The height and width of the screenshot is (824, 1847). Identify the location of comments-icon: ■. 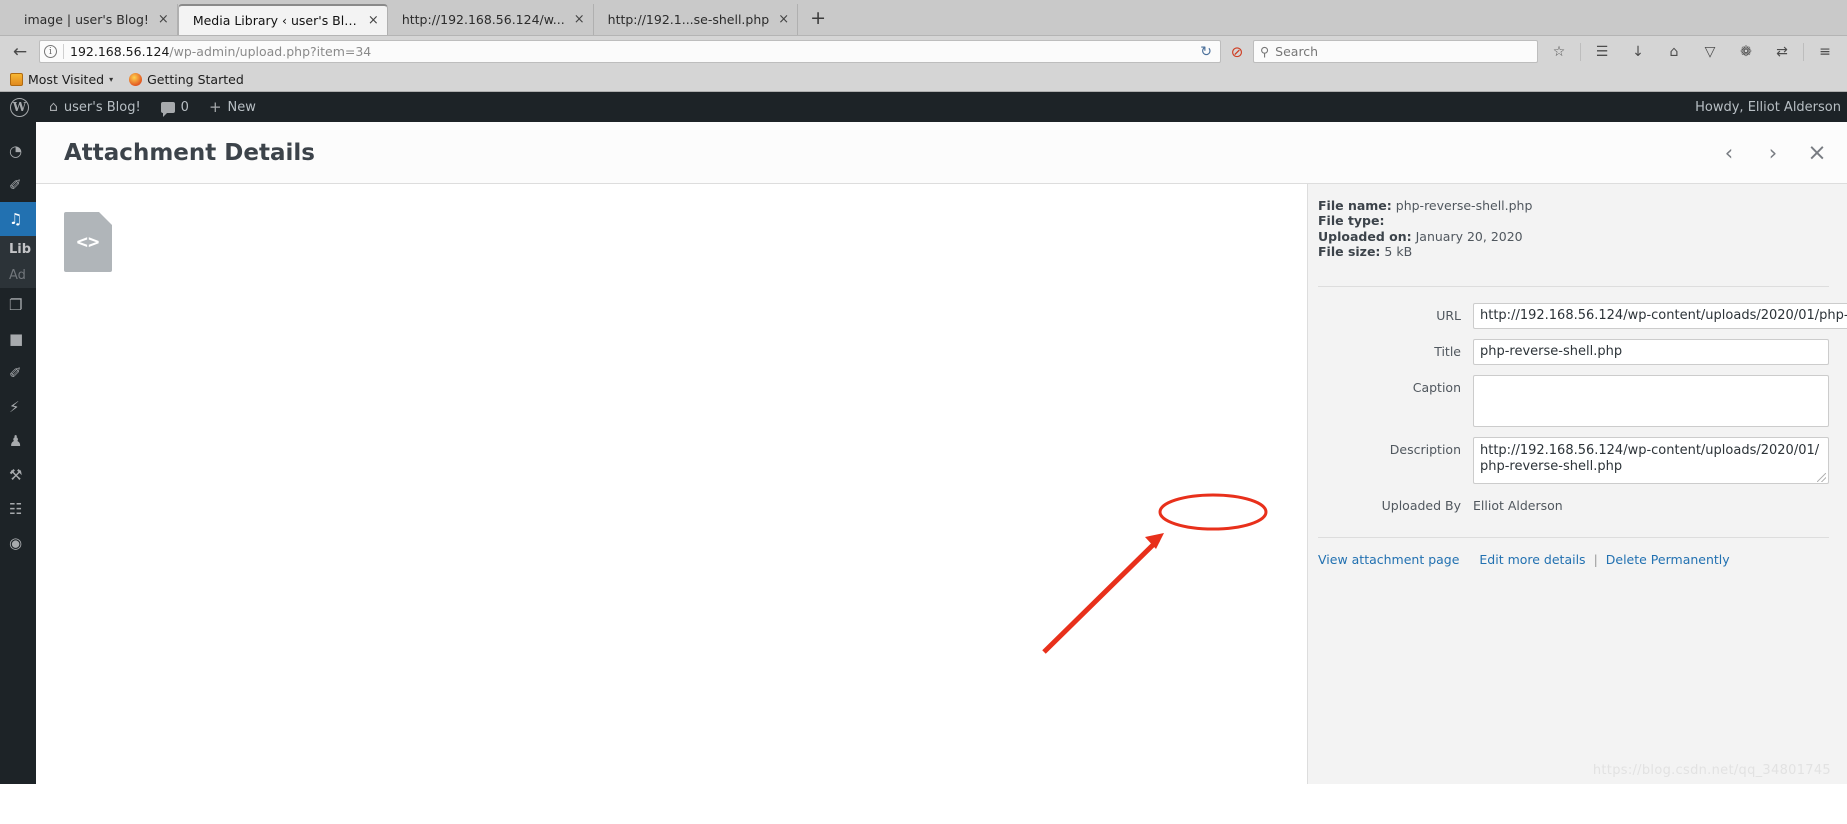
(16, 339).